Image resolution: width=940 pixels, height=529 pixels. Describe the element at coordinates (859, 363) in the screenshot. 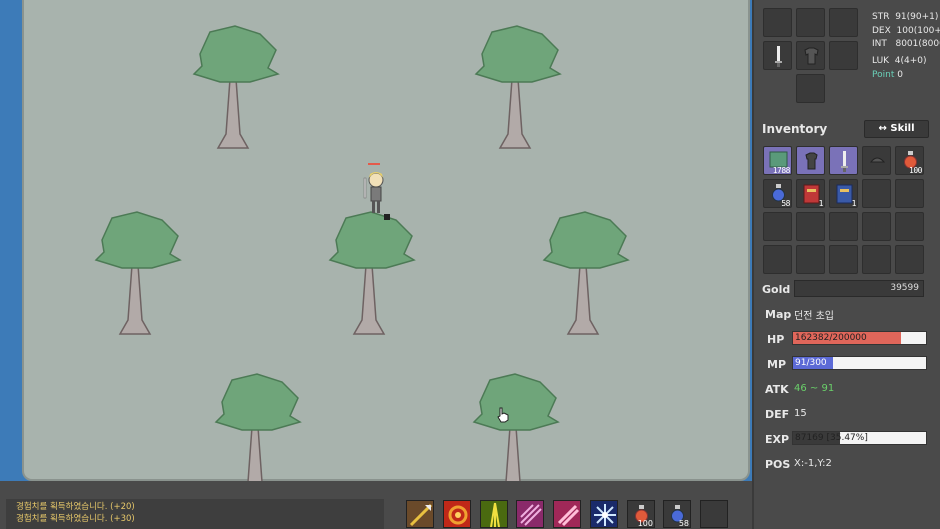

I see `mp-bar: 91/300` at that location.